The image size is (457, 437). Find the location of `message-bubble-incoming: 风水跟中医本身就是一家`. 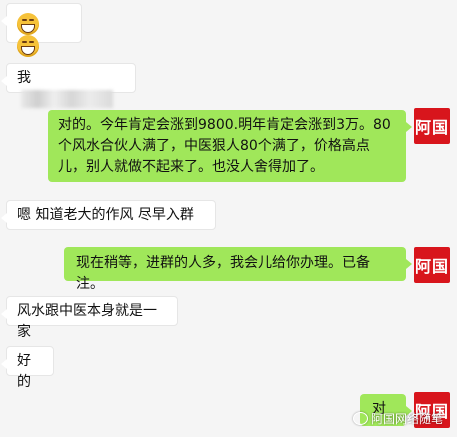

message-bubble-incoming: 风水跟中医本身就是一家 is located at coordinates (89, 318).